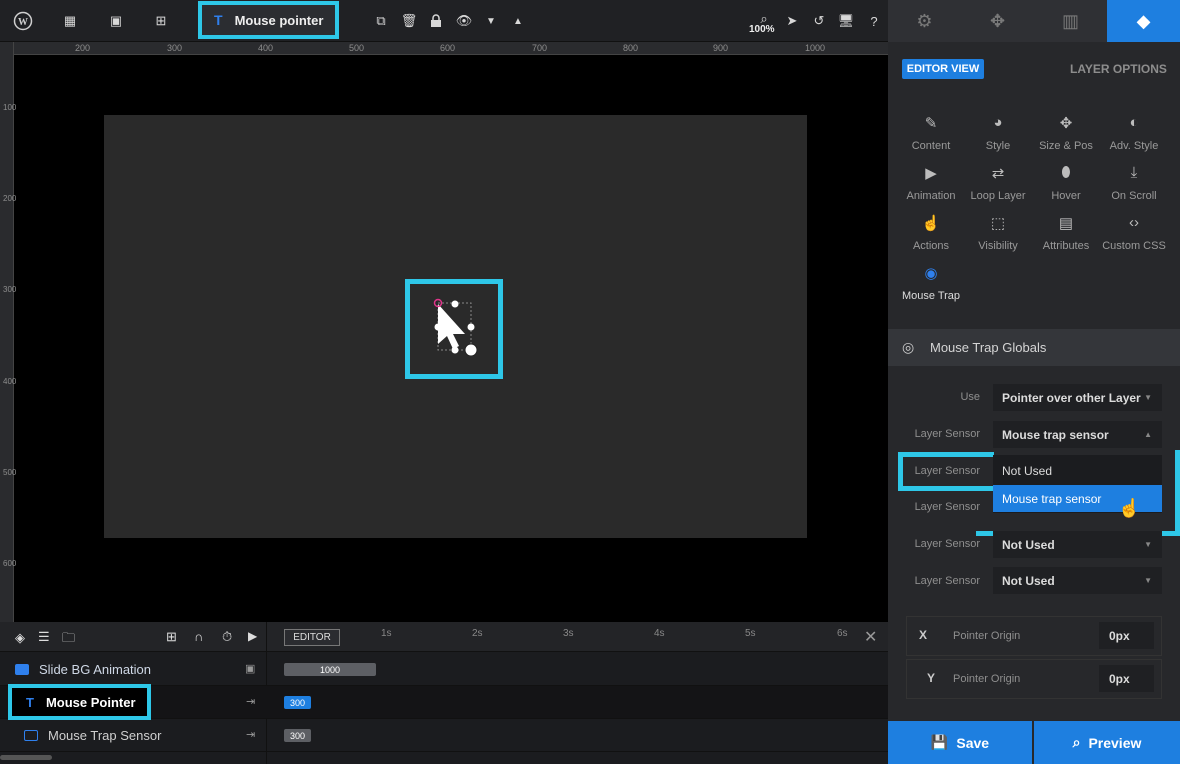 This screenshot has height=764, width=1180. Describe the element at coordinates (70, 21) in the screenshot. I see `grid-icon: ▦` at that location.